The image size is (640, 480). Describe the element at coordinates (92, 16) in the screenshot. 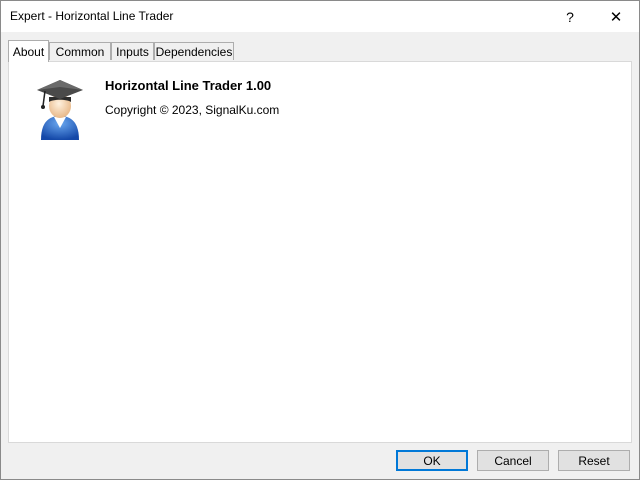

I see `window-title: Expert - Horizontal Line Trader` at that location.